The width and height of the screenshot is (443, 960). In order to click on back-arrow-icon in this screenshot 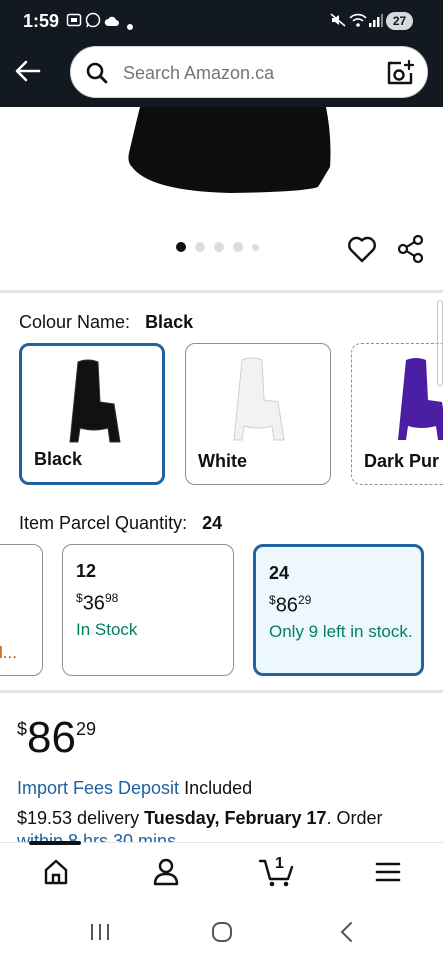, I will do `click(28, 71)`.